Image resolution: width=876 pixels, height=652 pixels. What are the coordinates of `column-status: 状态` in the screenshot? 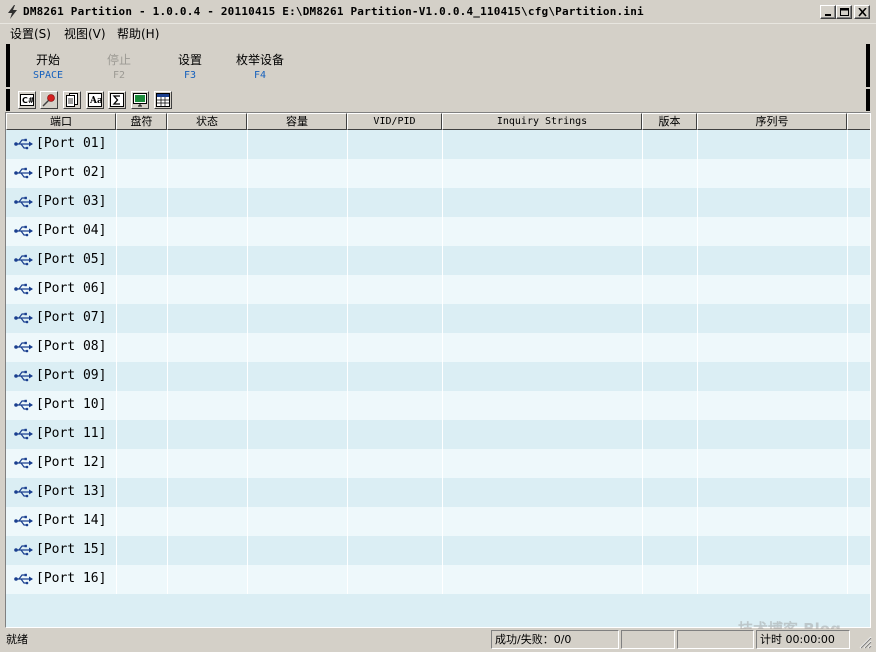 It's located at (207, 121).